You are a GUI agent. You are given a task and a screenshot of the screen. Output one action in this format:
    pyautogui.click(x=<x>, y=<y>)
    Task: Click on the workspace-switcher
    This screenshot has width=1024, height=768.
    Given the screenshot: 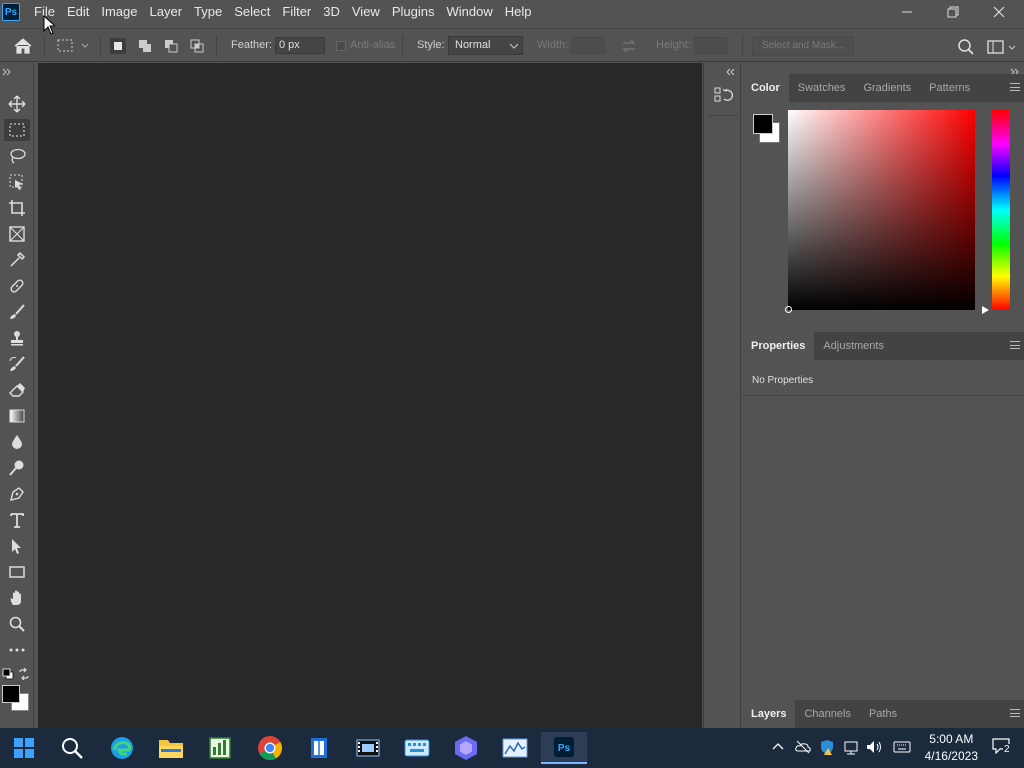 What is the action you would take?
    pyautogui.click(x=1003, y=47)
    